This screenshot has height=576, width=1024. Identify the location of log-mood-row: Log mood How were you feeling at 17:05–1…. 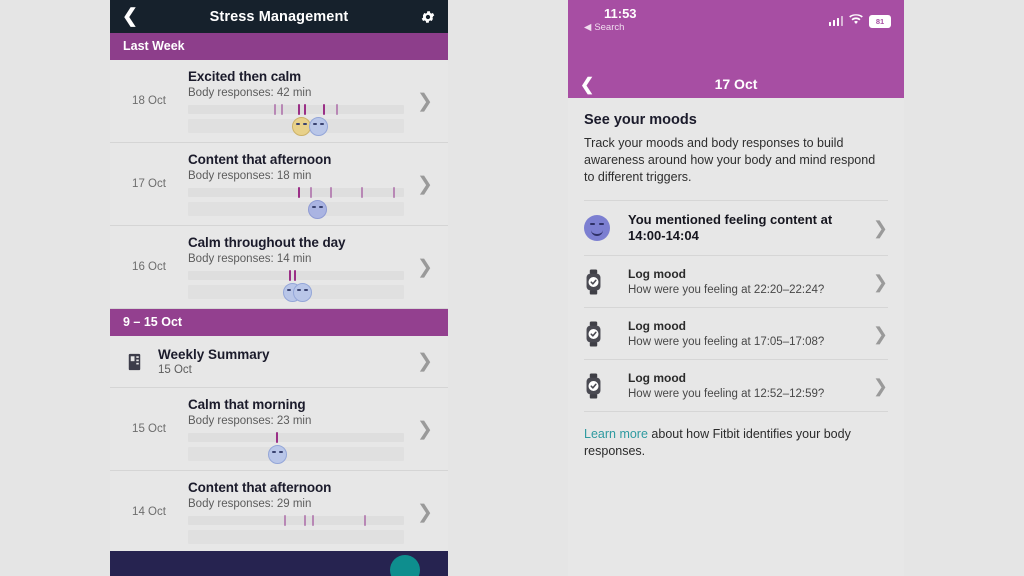
(736, 334).